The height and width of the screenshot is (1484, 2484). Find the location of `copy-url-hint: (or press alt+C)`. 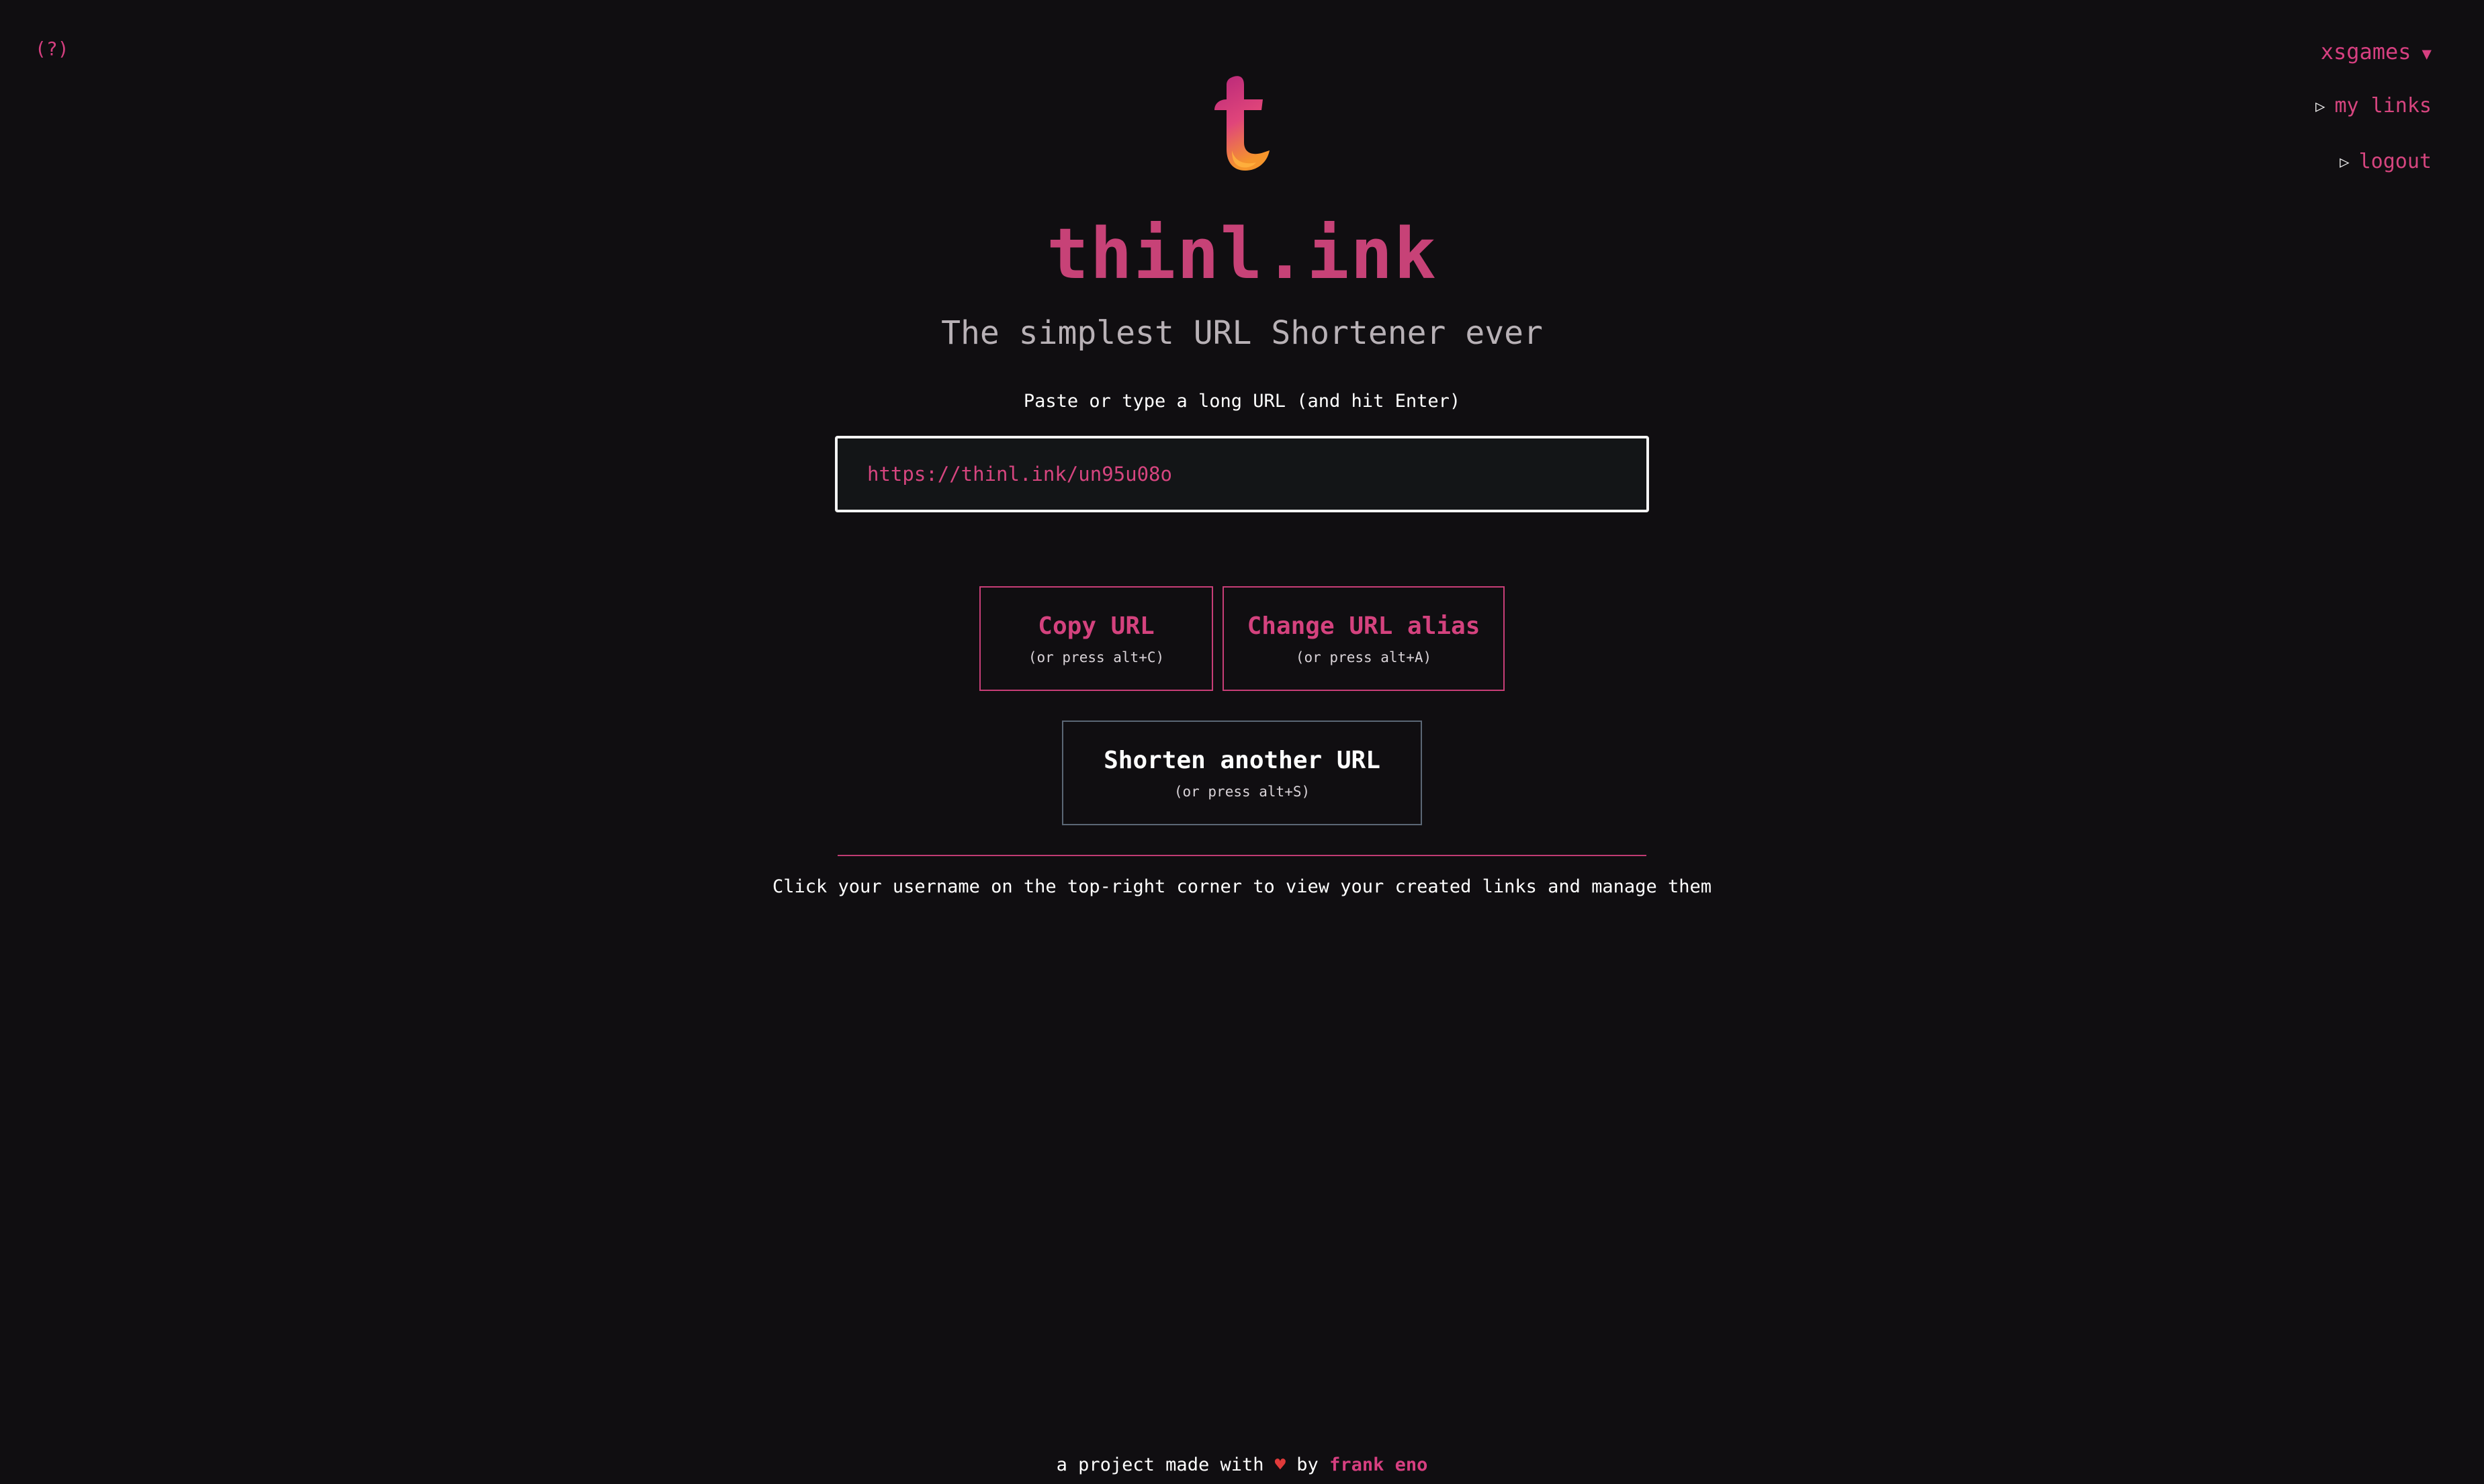

copy-url-hint: (or press alt+C) is located at coordinates (1096, 657).